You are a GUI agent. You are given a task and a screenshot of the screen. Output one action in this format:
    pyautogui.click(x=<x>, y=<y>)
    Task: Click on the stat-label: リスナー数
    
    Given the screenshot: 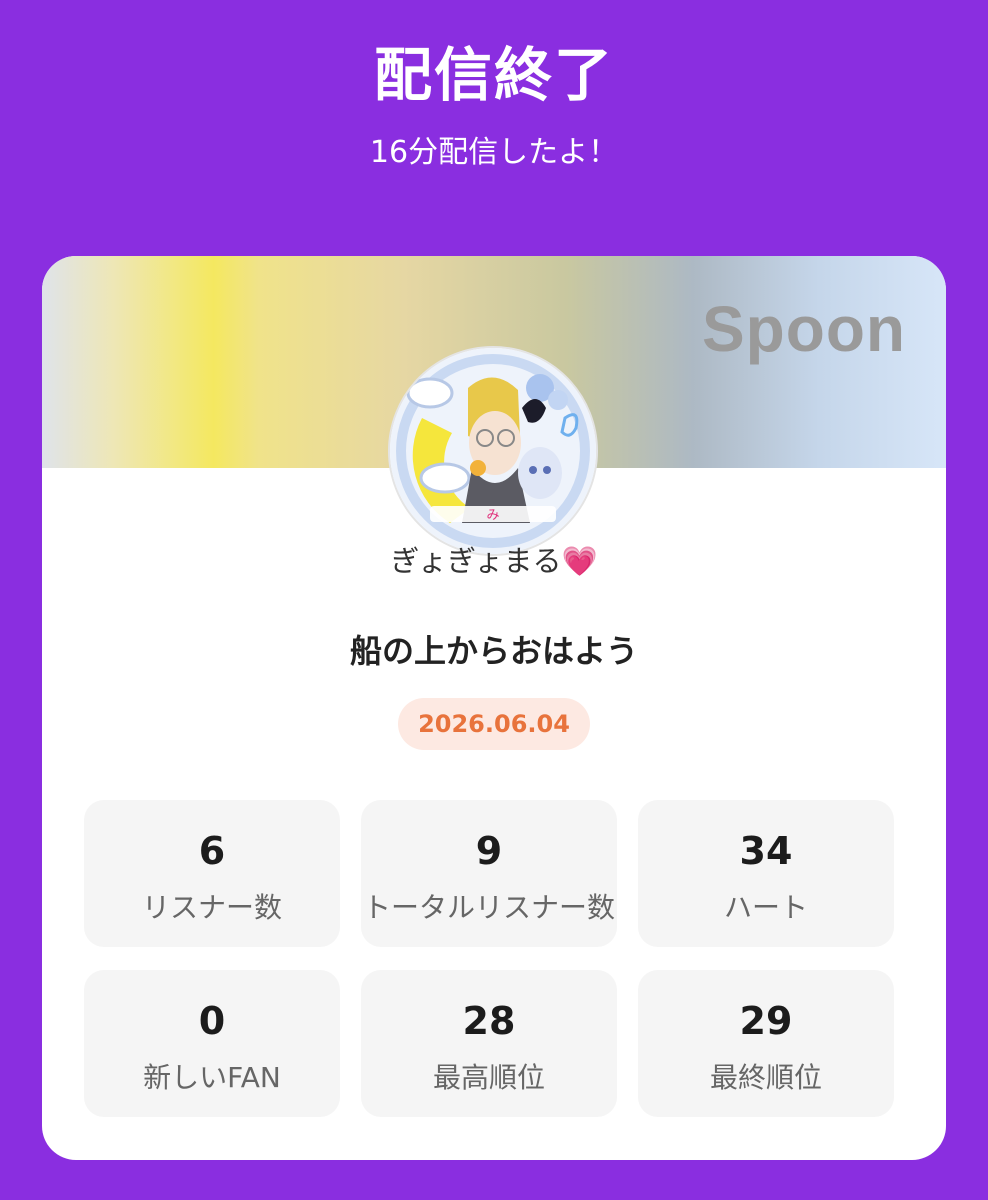 What is the action you would take?
    pyautogui.click(x=211, y=907)
    